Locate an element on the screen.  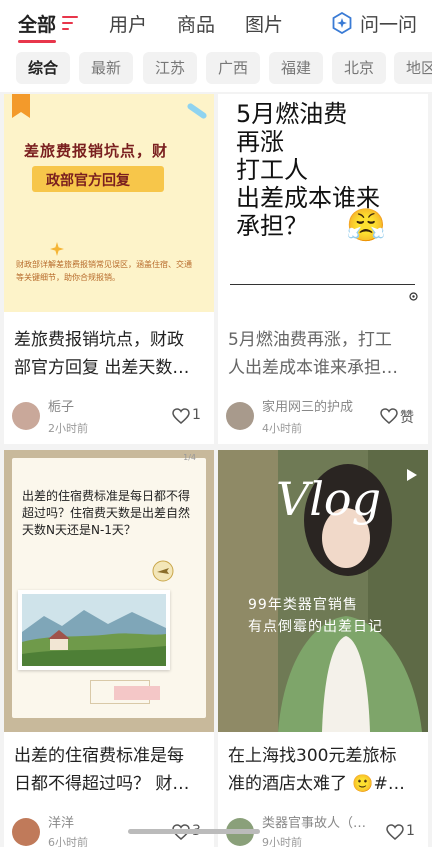
ticket-stamp is located at coordinates (137, 693).